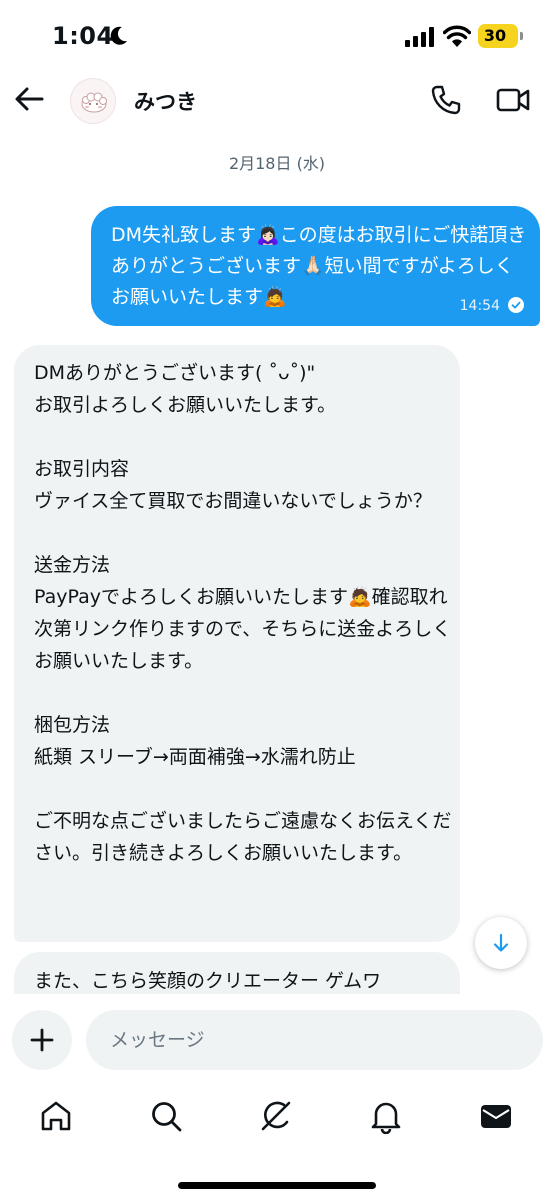  I want to click on wifi-icon, so click(457, 36).